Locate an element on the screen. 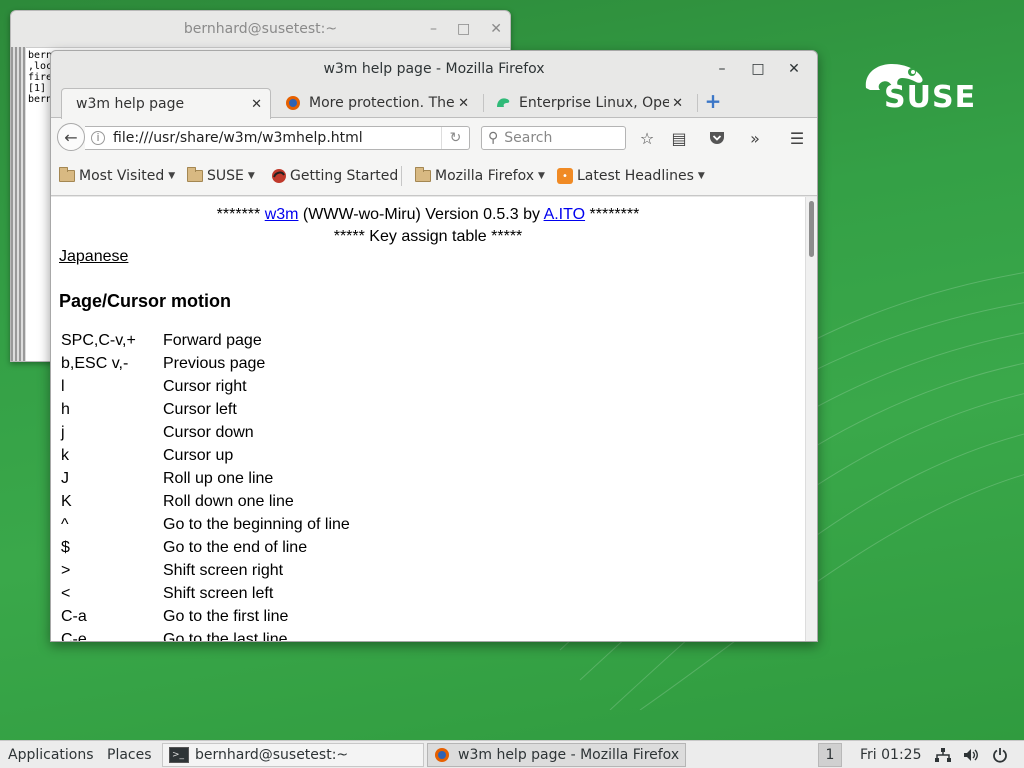 The width and height of the screenshot is (1024, 768). search-icon: ⚲ is located at coordinates (493, 138).